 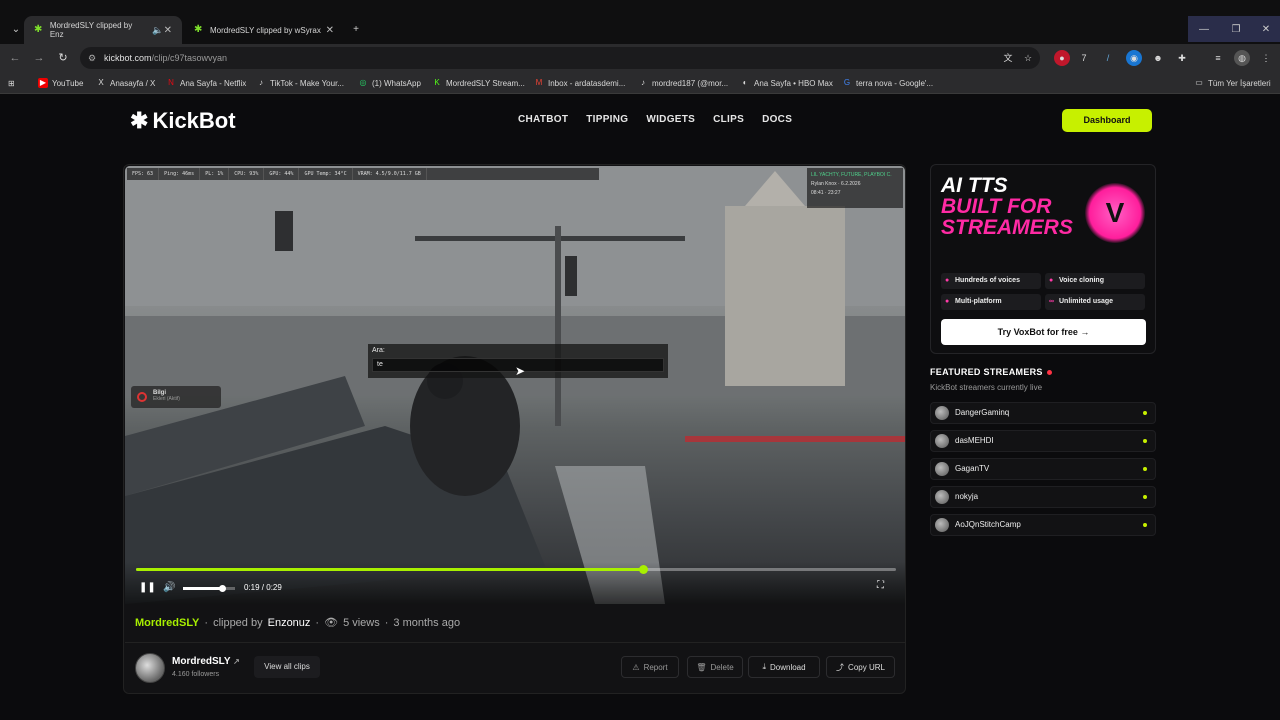 I want to click on menu-kebab-icon: ⋮, so click(x=1266, y=58).